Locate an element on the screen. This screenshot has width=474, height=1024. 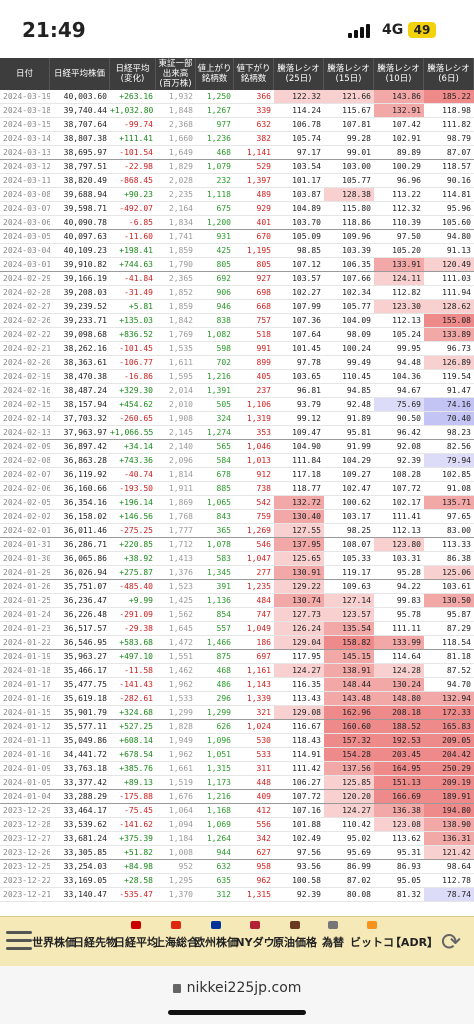
table-cell: 505 is located at coordinates (223, 404).